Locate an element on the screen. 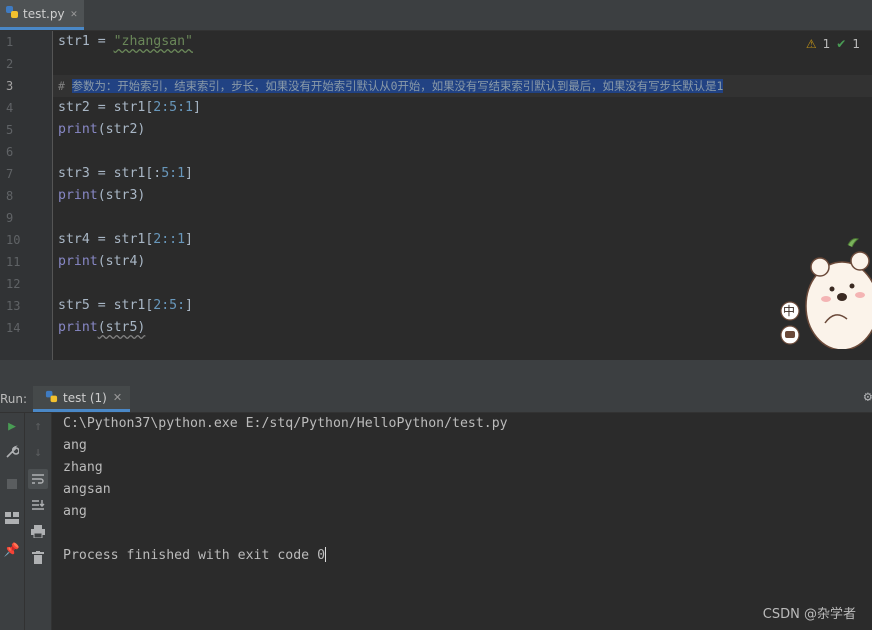 Image resolution: width=872 pixels, height=630 pixels. console-output-line: zhang is located at coordinates (83, 467).